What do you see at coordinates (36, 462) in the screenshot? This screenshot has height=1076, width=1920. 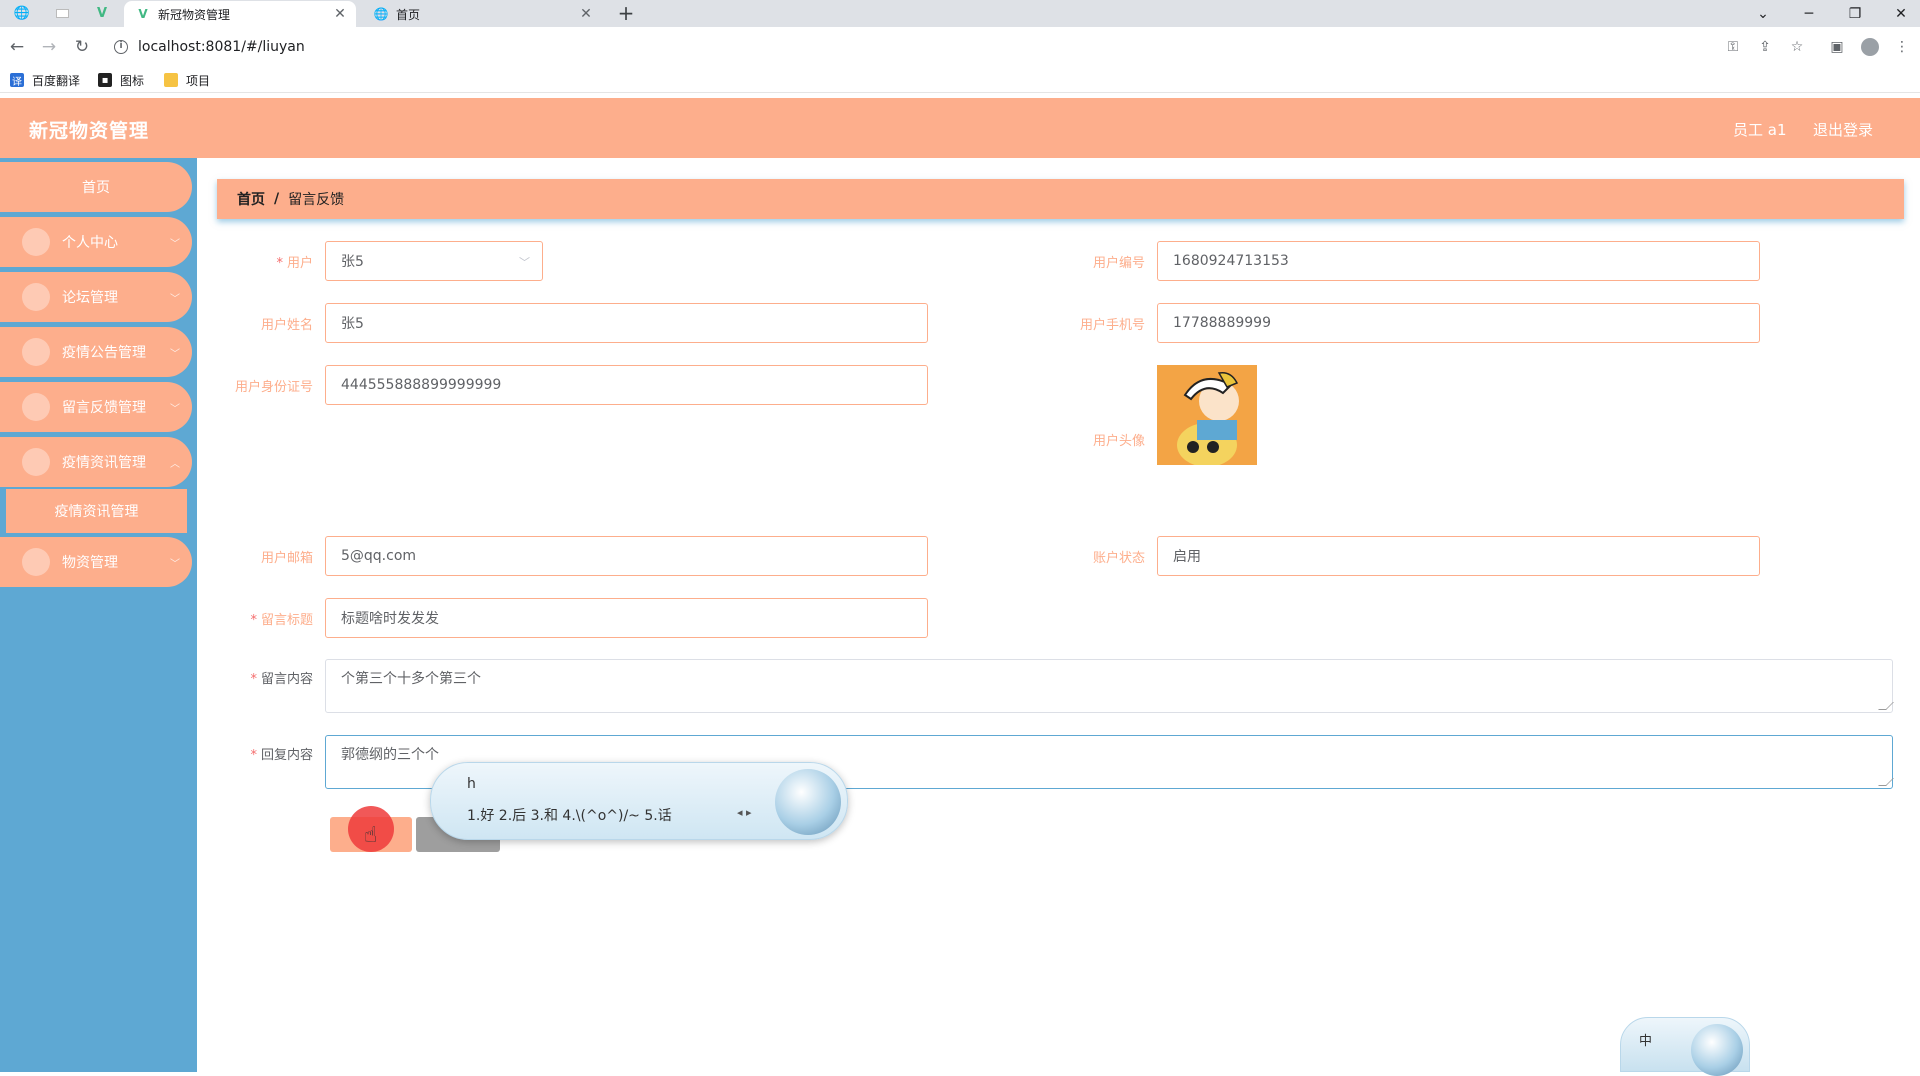 I see `user-icon` at bounding box center [36, 462].